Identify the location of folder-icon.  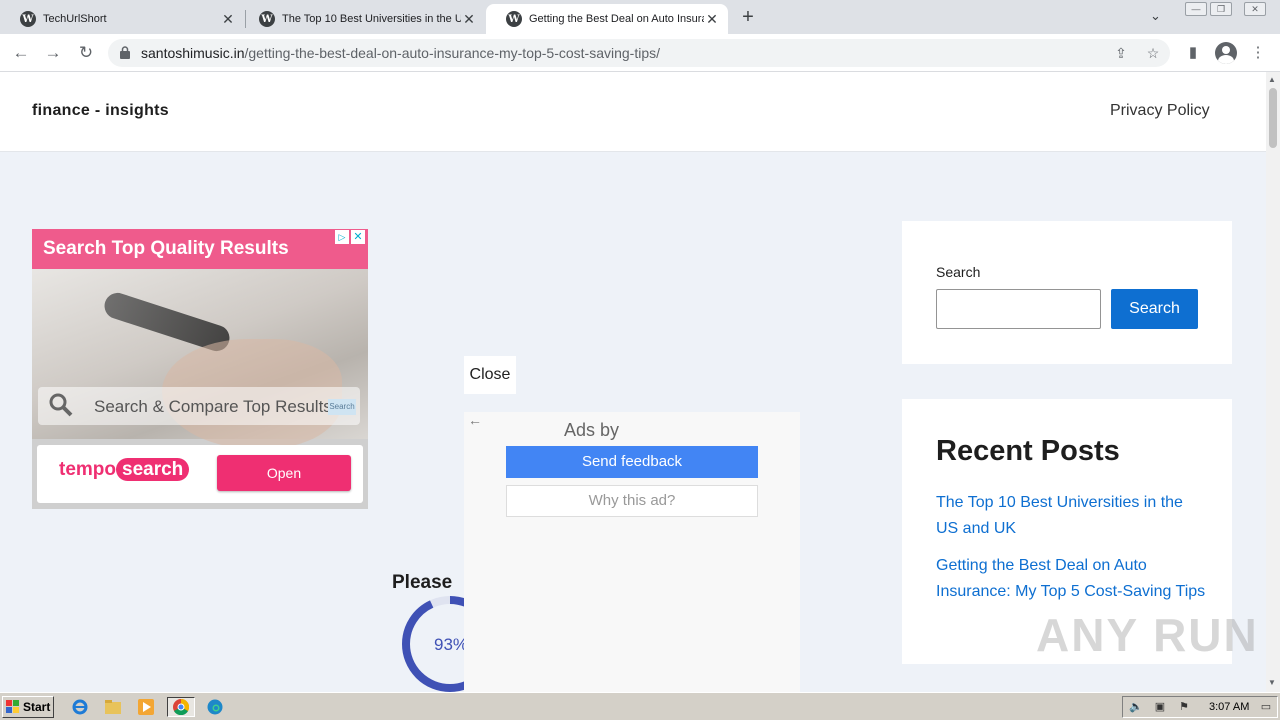
(113, 707).